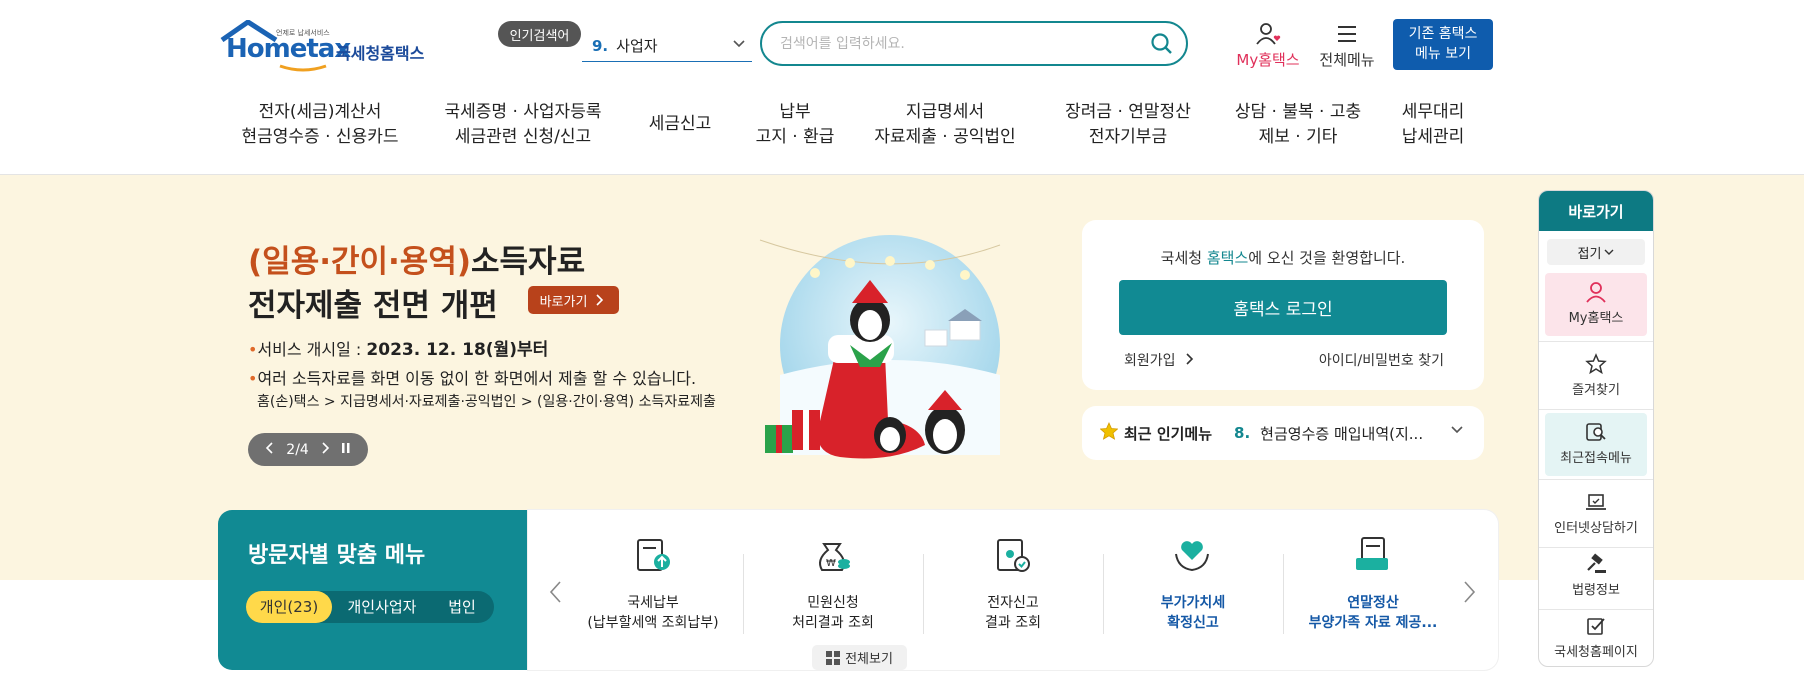 Image resolution: width=1804 pixels, height=683 pixels. Describe the element at coordinates (1596, 304) in the screenshot. I see `quickbar-my-hometax: My홈택스` at that location.